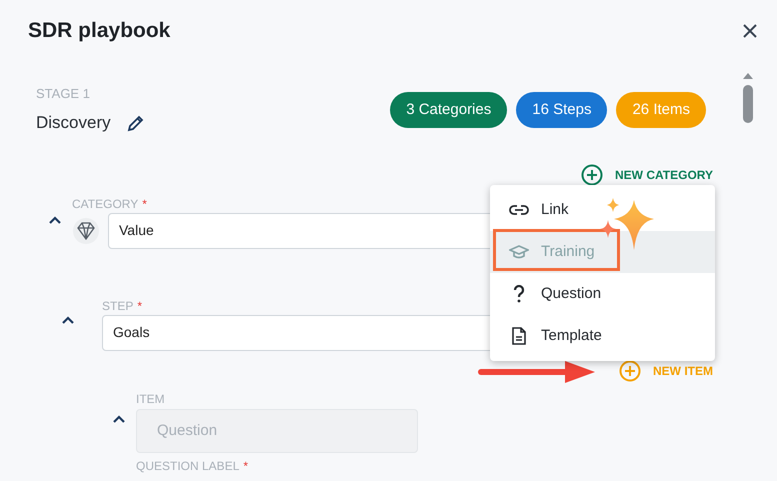 The height and width of the screenshot is (481, 777). Describe the element at coordinates (277, 430) in the screenshot. I see `item-field: Question` at that location.